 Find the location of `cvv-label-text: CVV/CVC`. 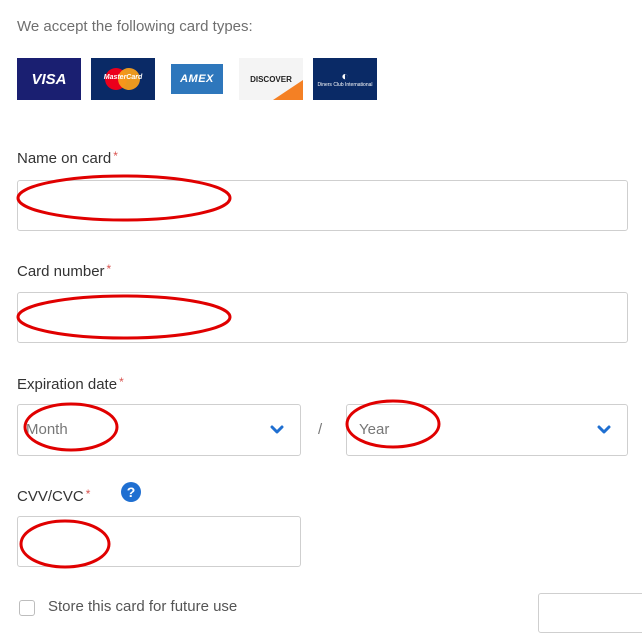

cvv-label-text: CVV/CVC is located at coordinates (50, 496).